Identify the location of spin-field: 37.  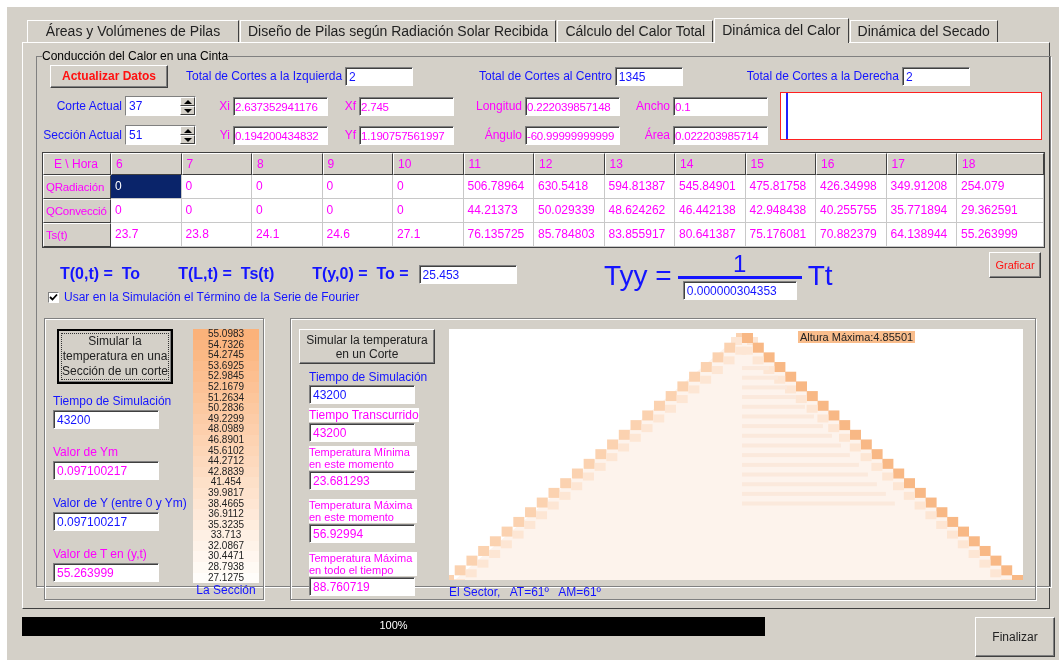
(160, 106).